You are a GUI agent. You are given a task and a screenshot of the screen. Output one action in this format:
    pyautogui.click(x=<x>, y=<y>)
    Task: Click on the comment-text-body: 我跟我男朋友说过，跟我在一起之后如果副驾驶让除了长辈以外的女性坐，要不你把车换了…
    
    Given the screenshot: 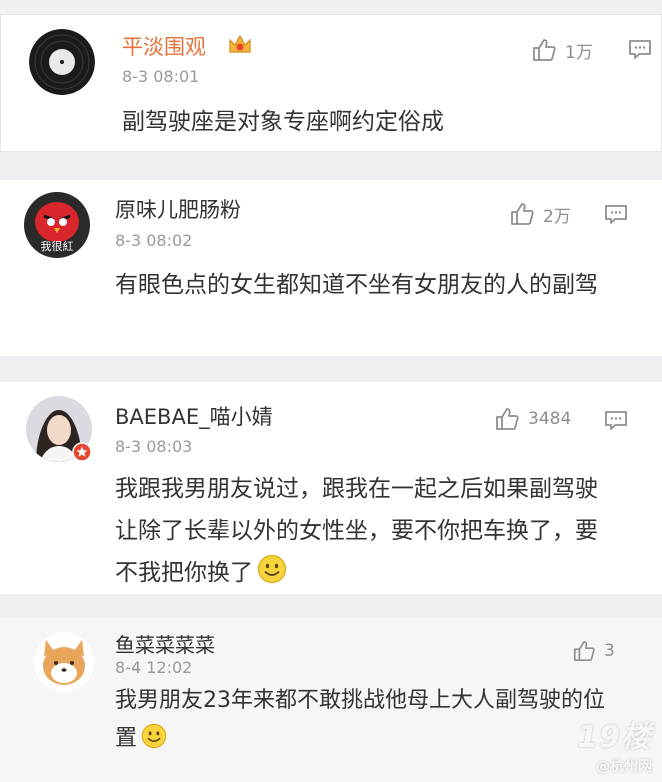 What is the action you would take?
    pyautogui.click(x=356, y=531)
    